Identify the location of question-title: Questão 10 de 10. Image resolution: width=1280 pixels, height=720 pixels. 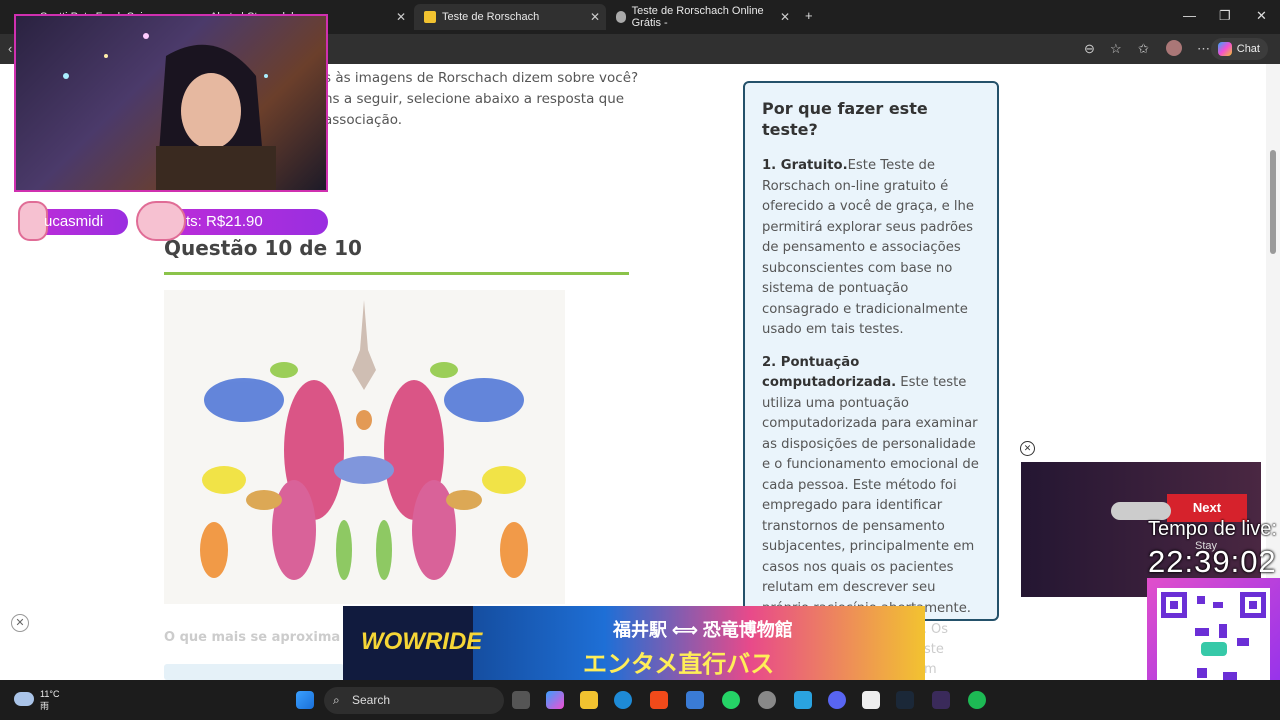
(263, 248).